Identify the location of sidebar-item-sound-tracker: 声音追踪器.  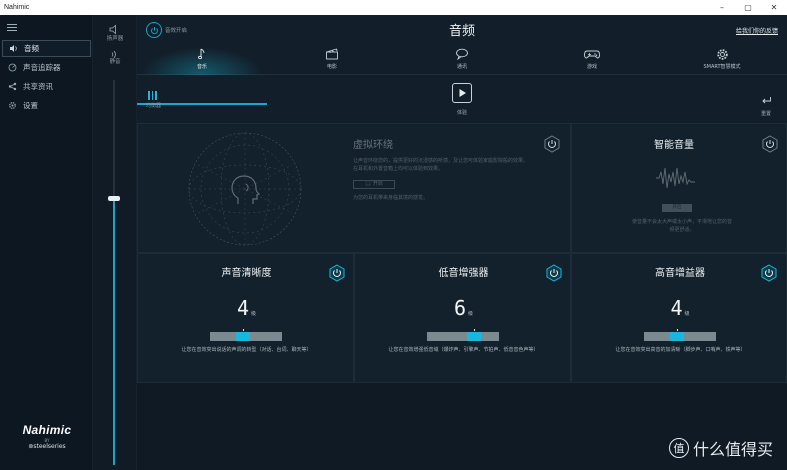
(46, 67).